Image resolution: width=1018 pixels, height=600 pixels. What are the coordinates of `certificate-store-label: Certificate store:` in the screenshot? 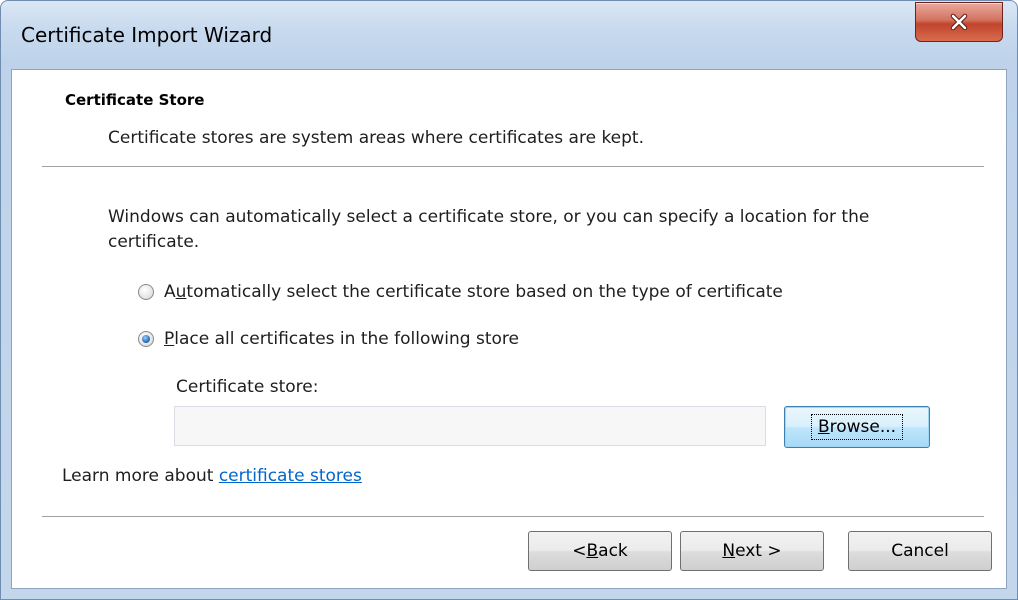 It's located at (247, 387).